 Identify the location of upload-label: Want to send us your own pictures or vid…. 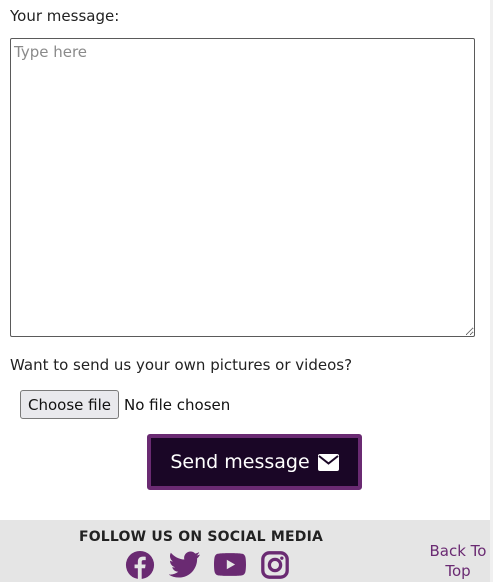
(181, 365).